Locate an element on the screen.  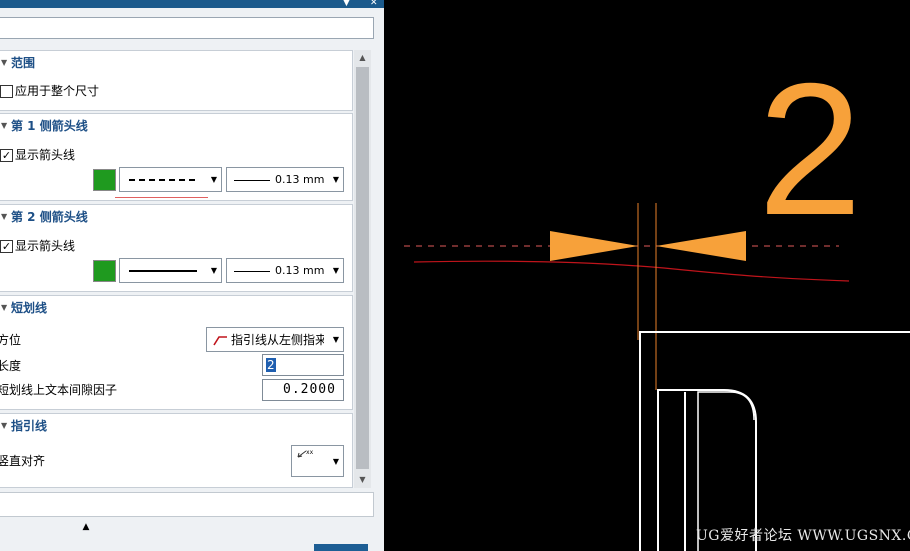
show-arrow1-checkbox: ✓ is located at coordinates (6, 155).